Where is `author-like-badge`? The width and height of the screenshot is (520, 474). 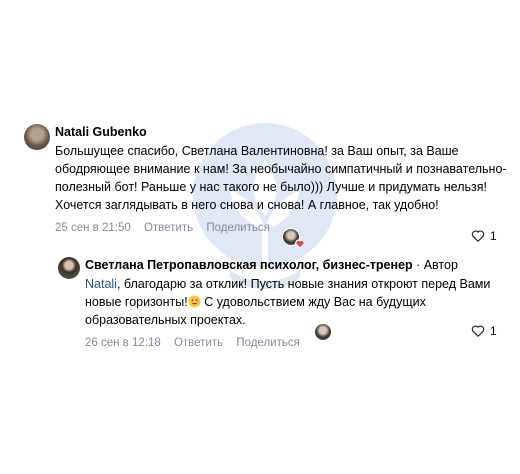
author-like-badge is located at coordinates (293, 238).